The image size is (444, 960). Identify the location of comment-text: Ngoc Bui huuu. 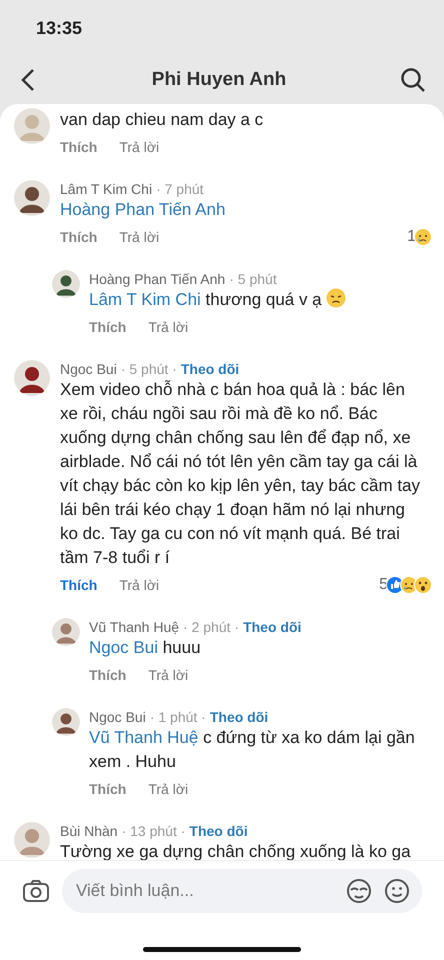
(145, 648).